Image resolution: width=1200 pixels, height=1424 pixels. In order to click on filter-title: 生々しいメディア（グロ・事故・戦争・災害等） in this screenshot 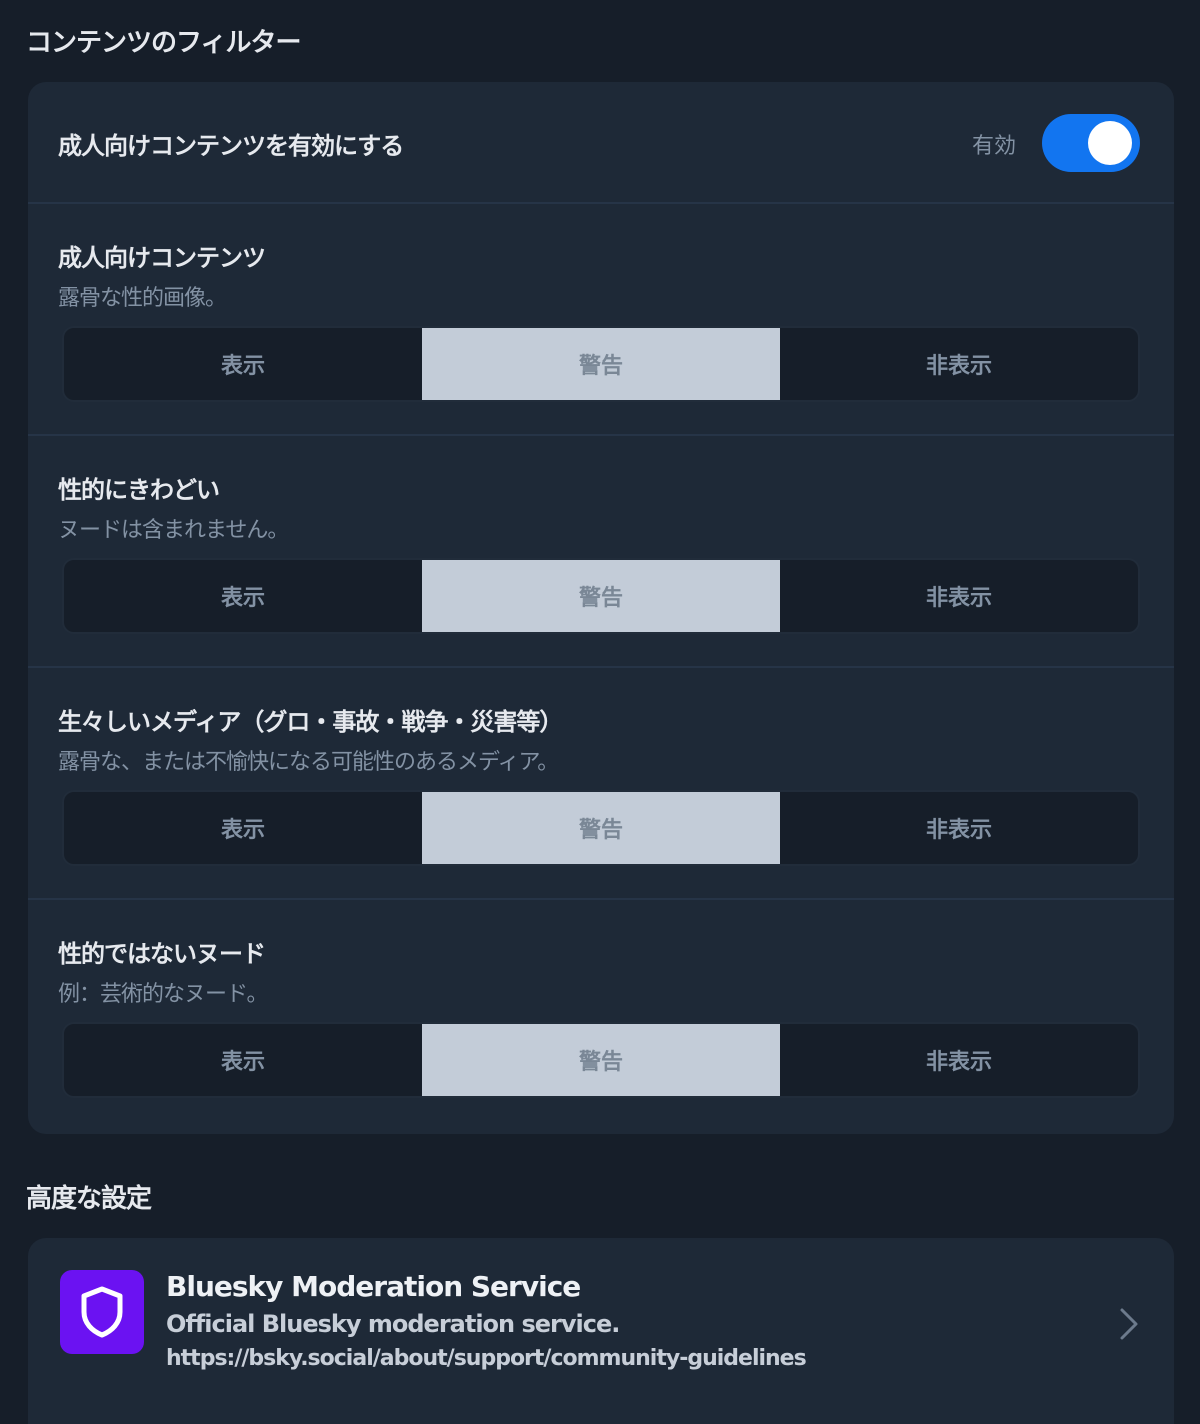, I will do `click(310, 722)`.